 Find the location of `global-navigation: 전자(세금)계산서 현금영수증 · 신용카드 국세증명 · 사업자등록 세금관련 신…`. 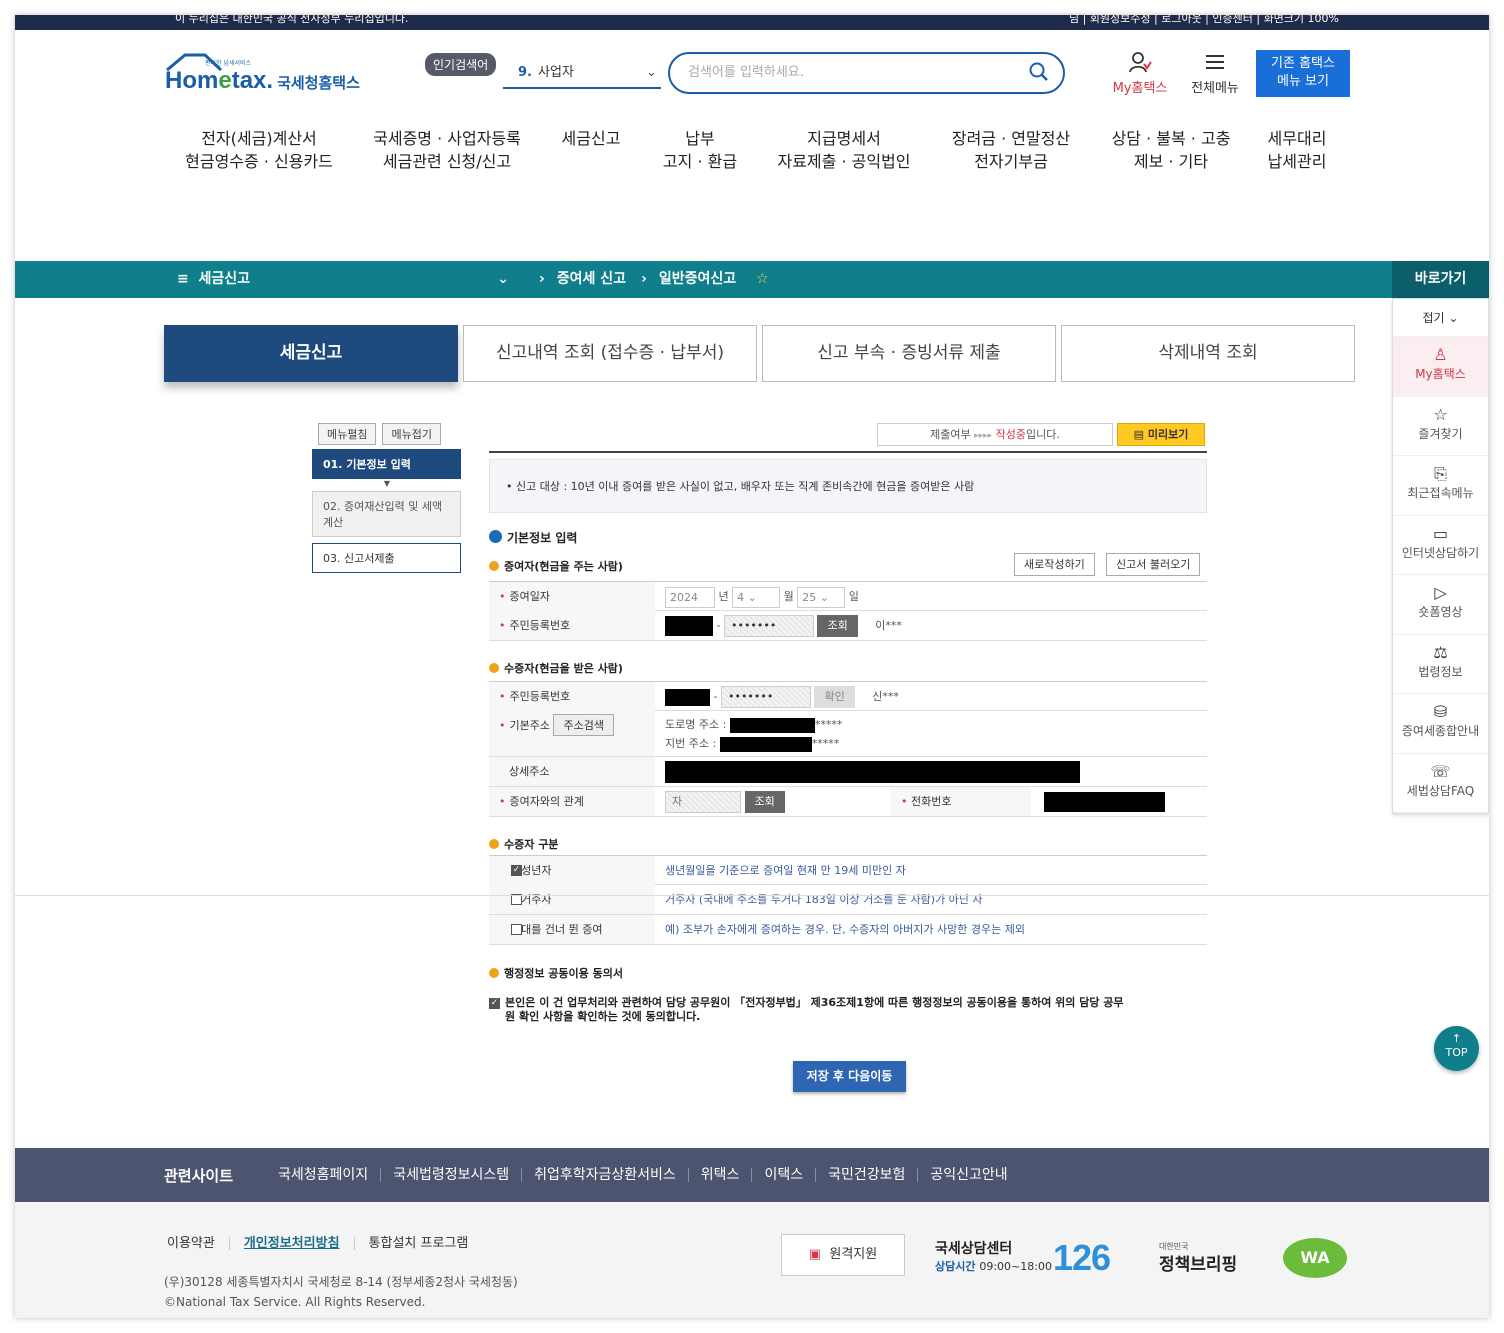

global-navigation: 전자(세금)계산서 현금영수증 · 신용카드 국세증명 · 사업자등록 세금관련 신… is located at coordinates (755, 152).